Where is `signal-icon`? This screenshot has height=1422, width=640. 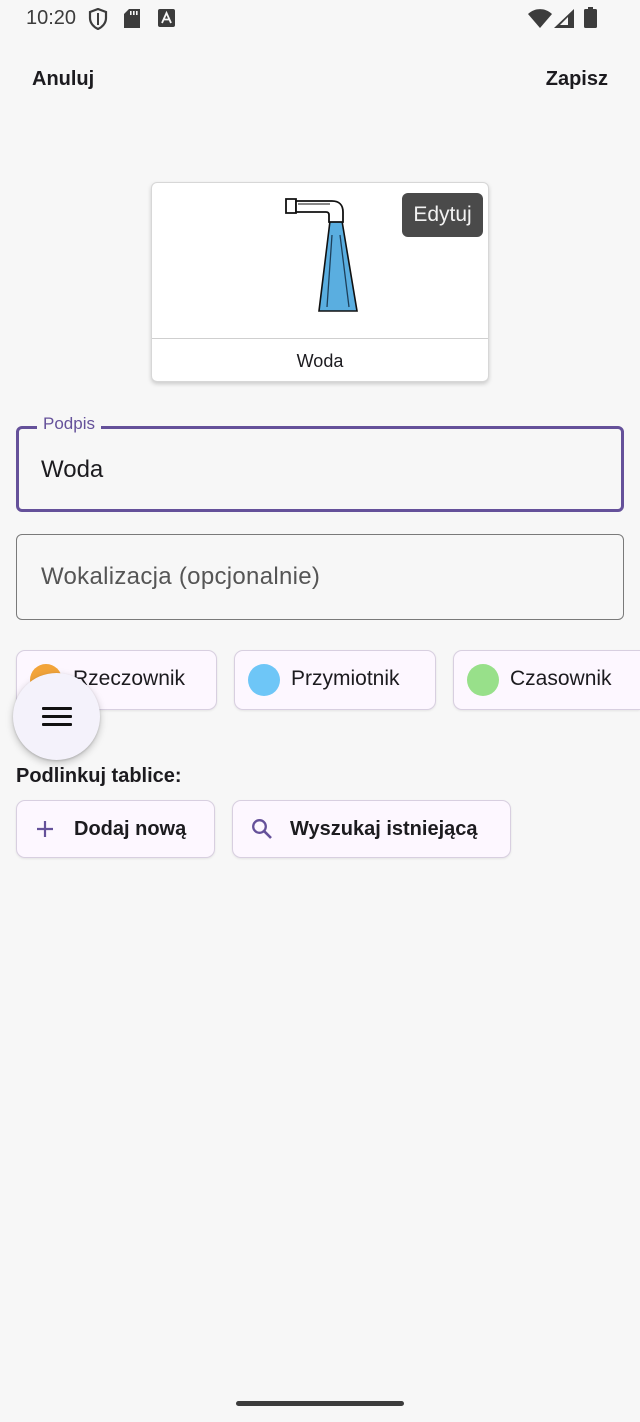
signal-icon is located at coordinates (564, 21).